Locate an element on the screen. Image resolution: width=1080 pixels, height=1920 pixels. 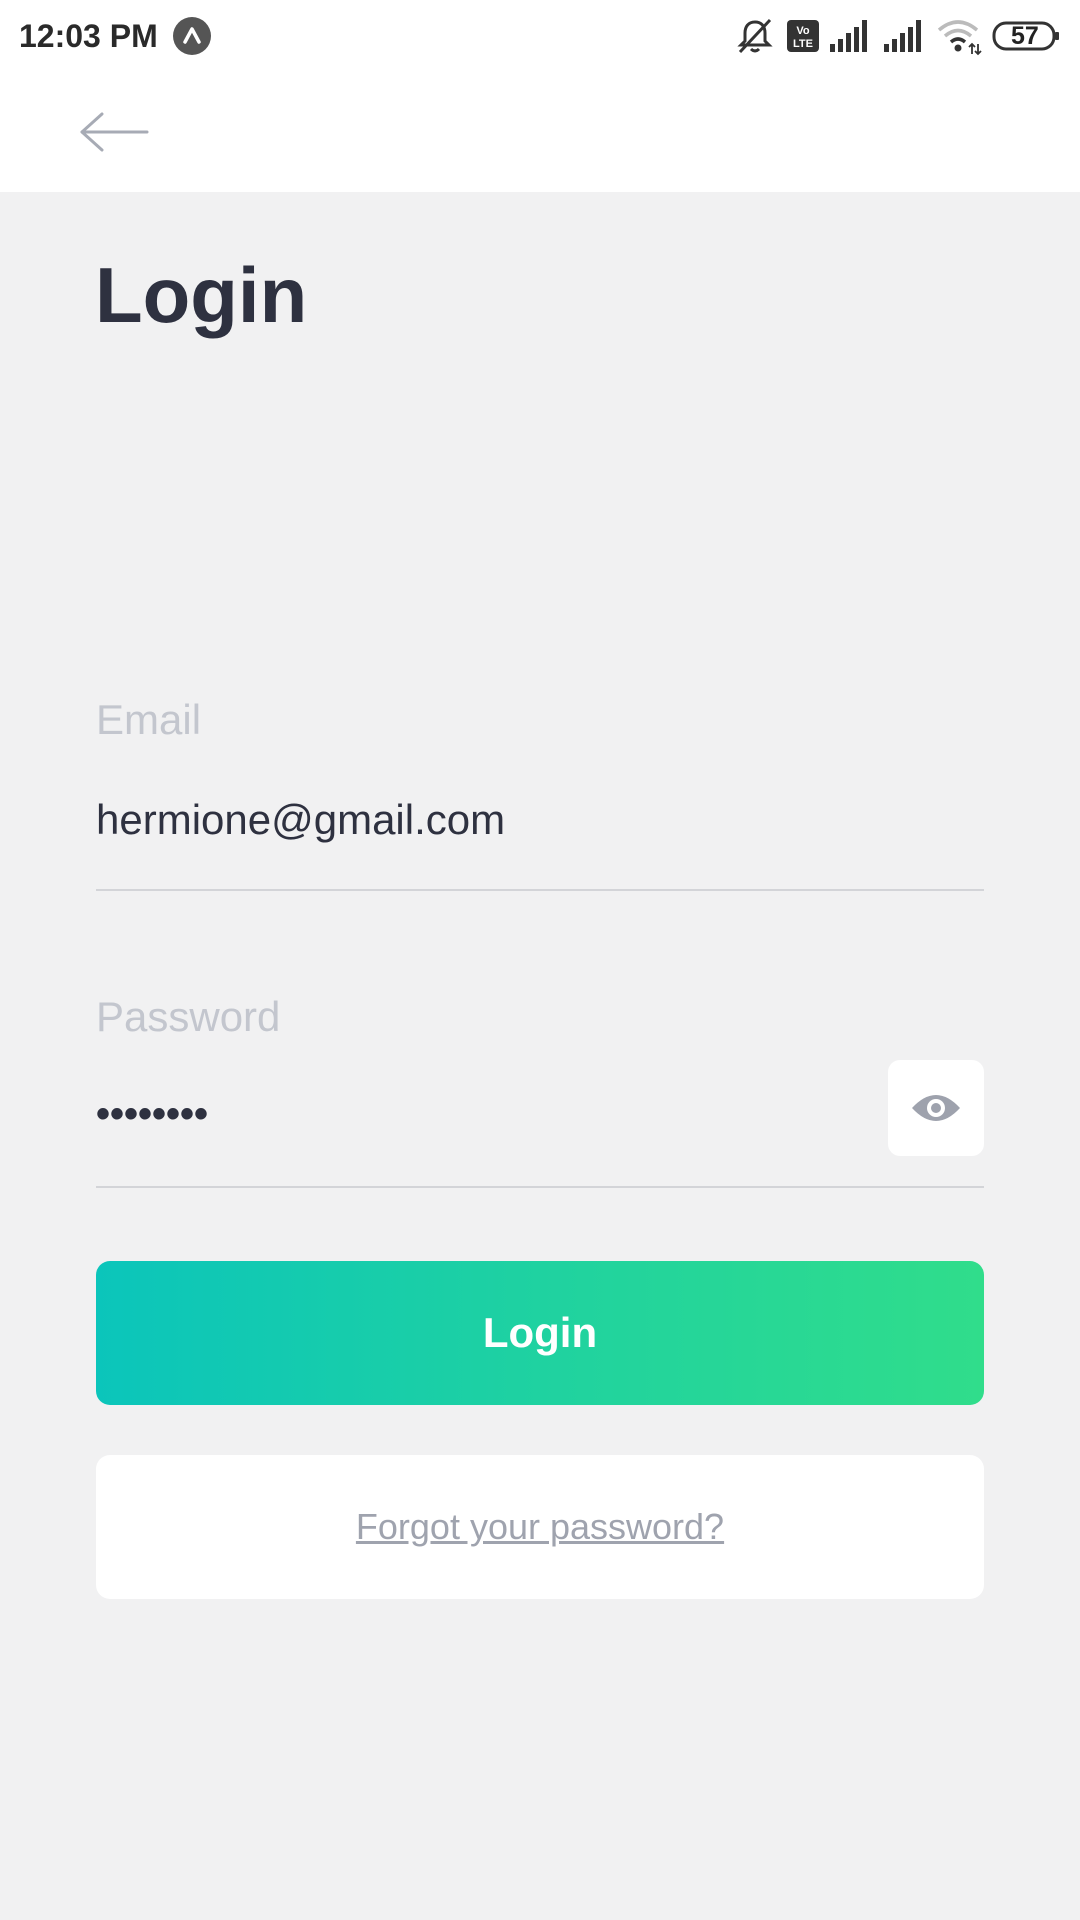
wifi-icon is located at coordinates (959, 38).